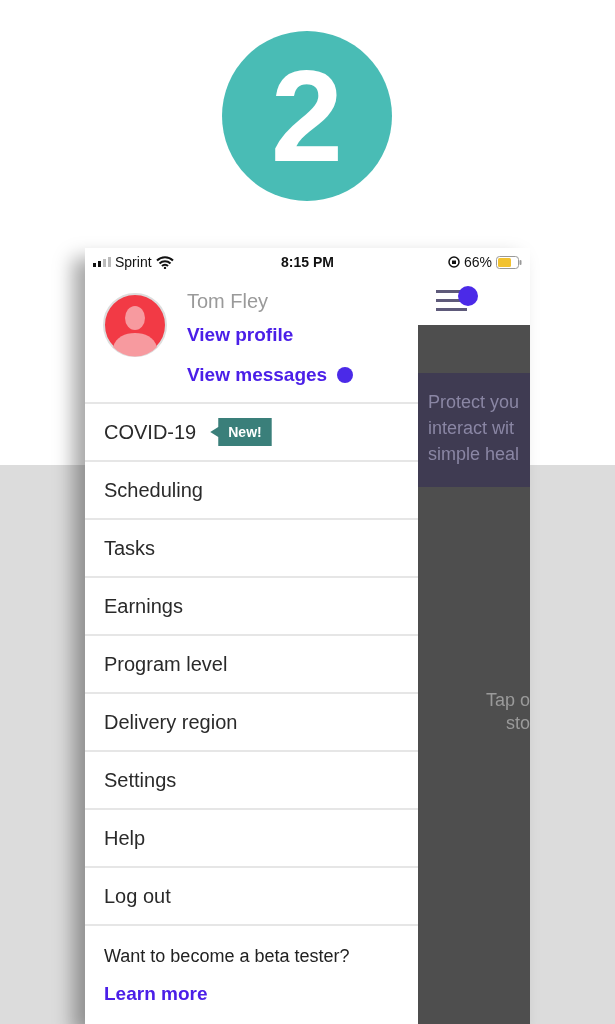 This screenshot has height=1024, width=615. I want to click on signal-icon, so click(102, 262).